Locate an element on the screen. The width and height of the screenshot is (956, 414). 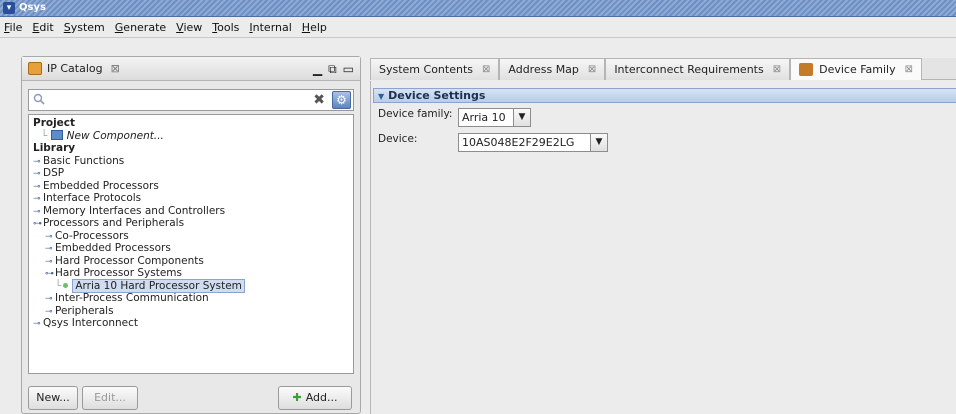
detach-icon: ⧉ is located at coordinates (332, 69).